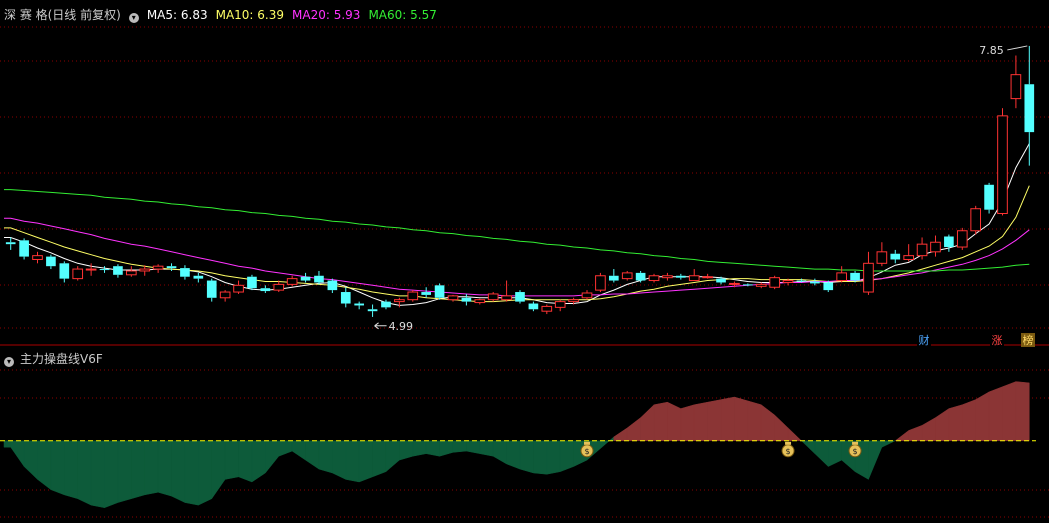 This screenshot has width=1049, height=523. What do you see at coordinates (586, 451) in the screenshot?
I see `money-bag-symbol: $` at bounding box center [586, 451].